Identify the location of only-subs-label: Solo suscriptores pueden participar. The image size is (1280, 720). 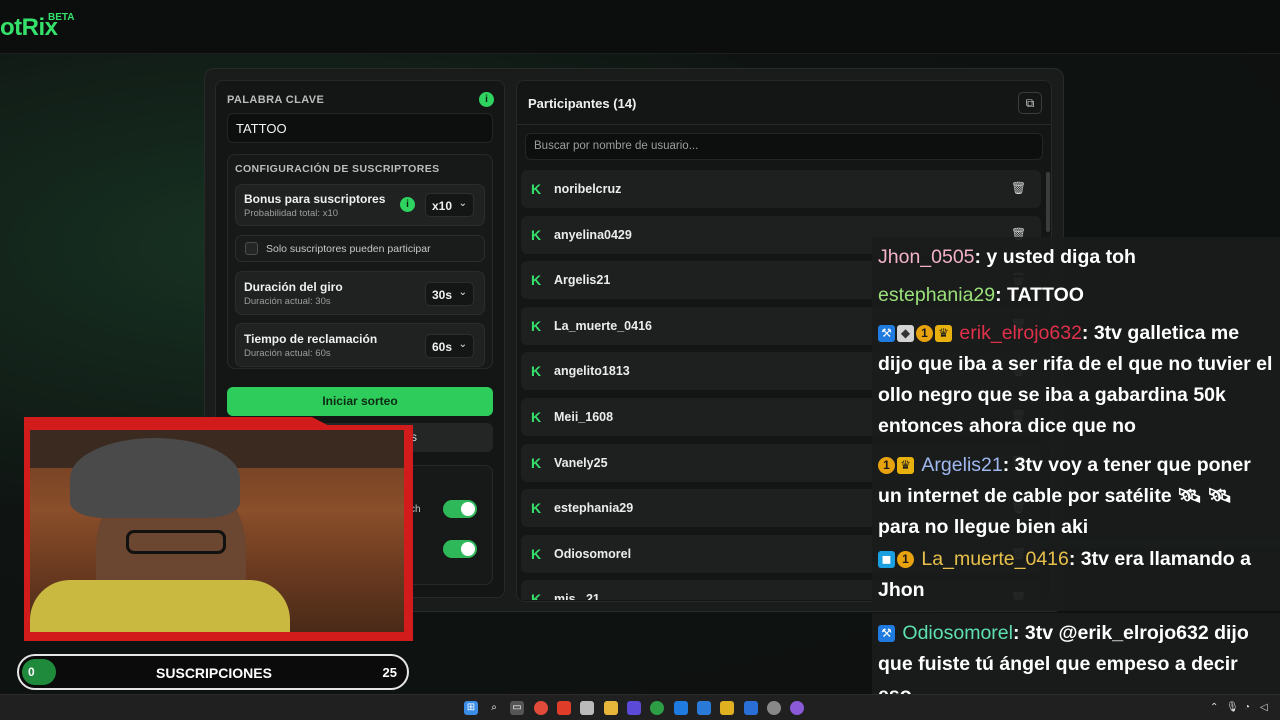
(348, 249).